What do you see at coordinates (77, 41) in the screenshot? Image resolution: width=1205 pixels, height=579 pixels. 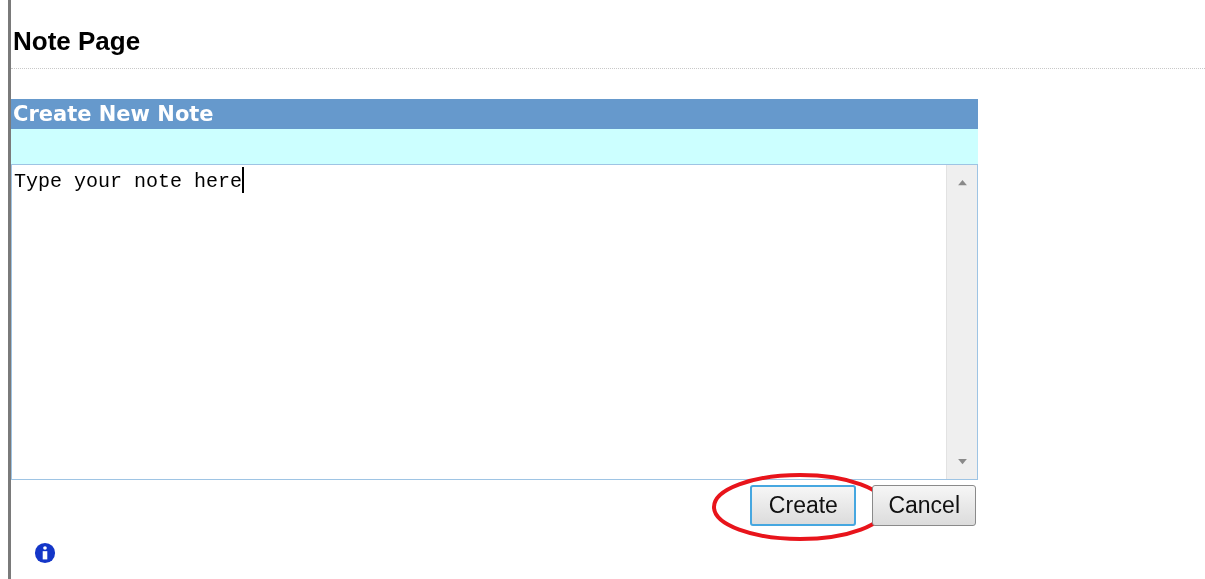 I see `page-title: Note Page` at bounding box center [77, 41].